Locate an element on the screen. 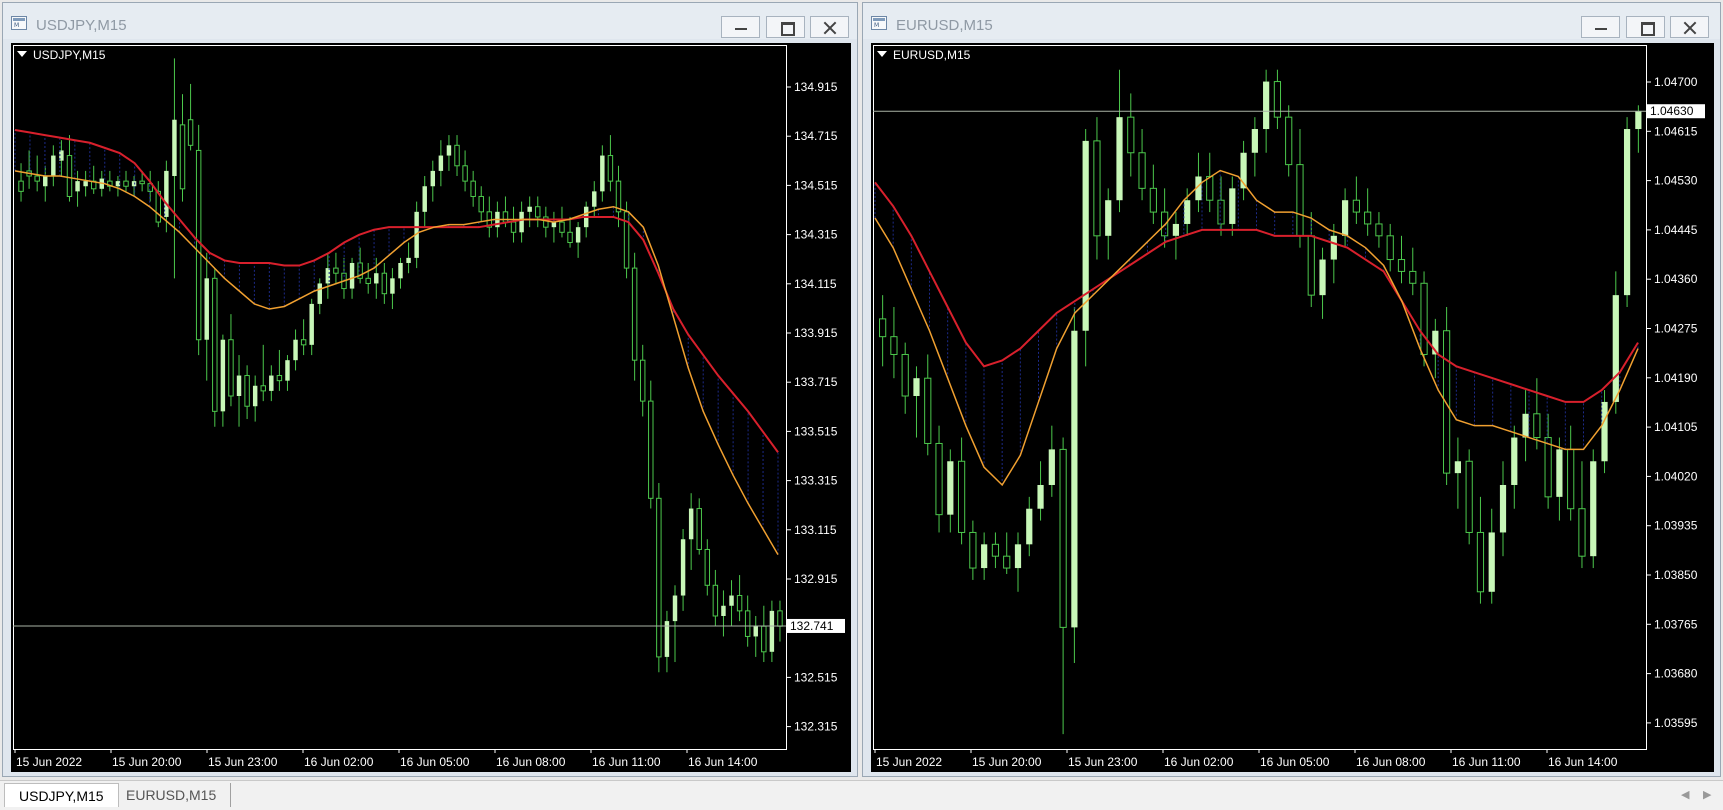 This screenshot has height=810, width=1723. price-tick-label: 132.515 is located at coordinates (816, 677).